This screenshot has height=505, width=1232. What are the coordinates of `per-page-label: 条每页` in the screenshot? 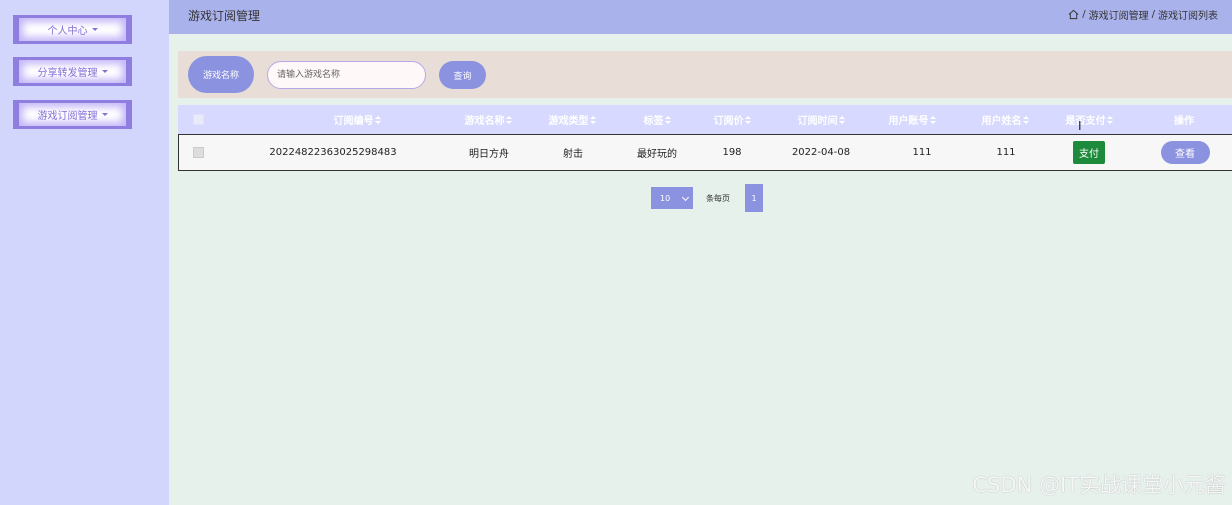 It's located at (718, 198).